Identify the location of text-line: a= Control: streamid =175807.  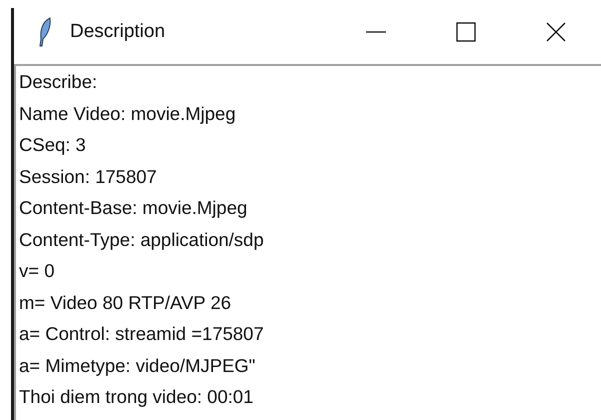
(142, 334).